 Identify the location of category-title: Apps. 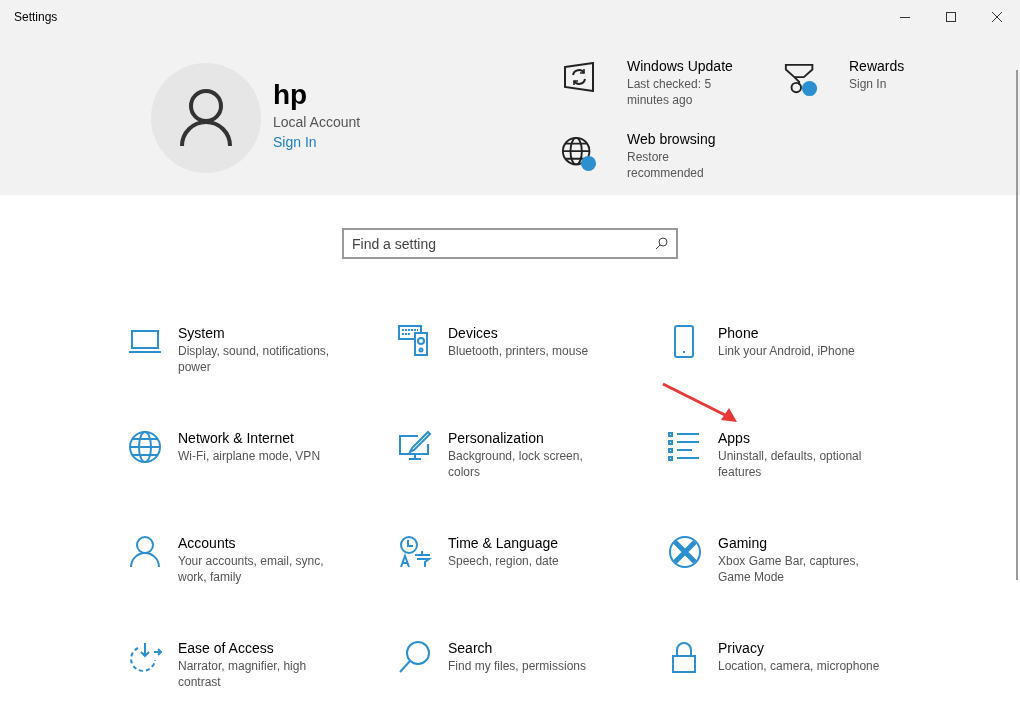
(800, 438).